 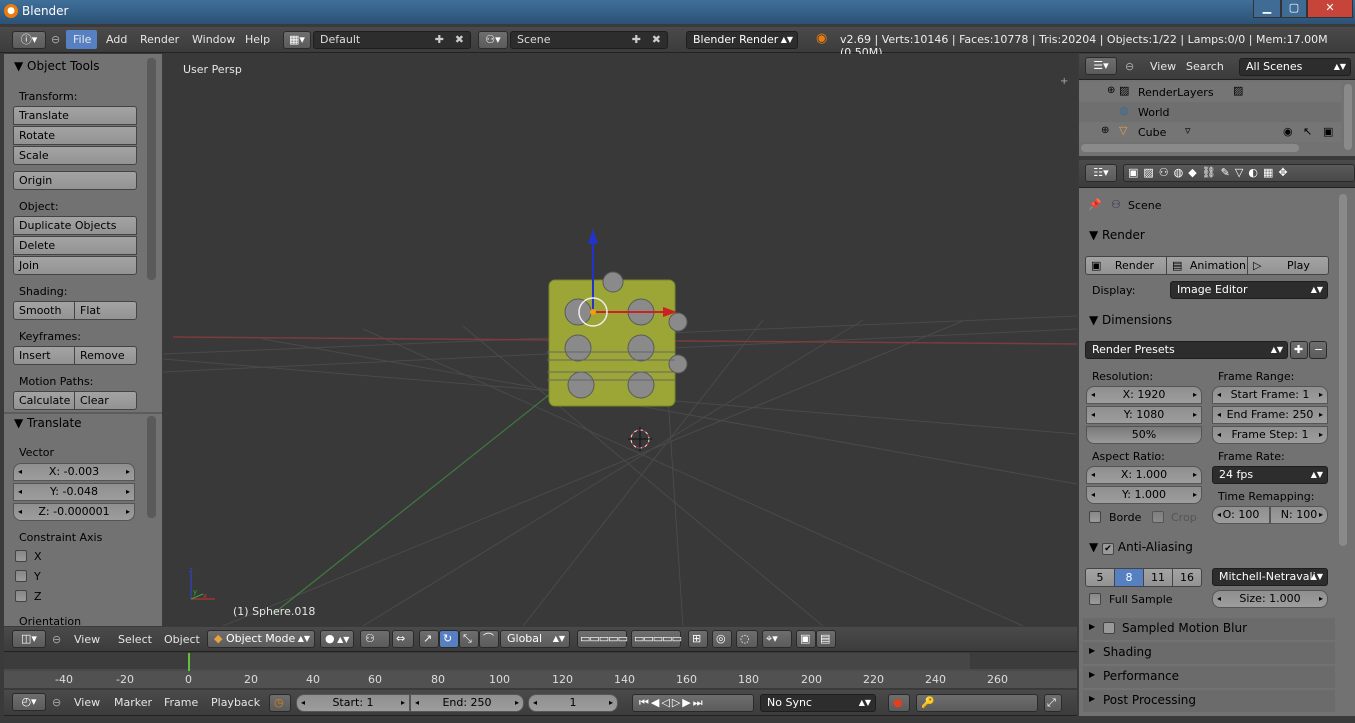 What do you see at coordinates (1307, 131) in the screenshot?
I see `cursor-select-icon: ↖` at bounding box center [1307, 131].